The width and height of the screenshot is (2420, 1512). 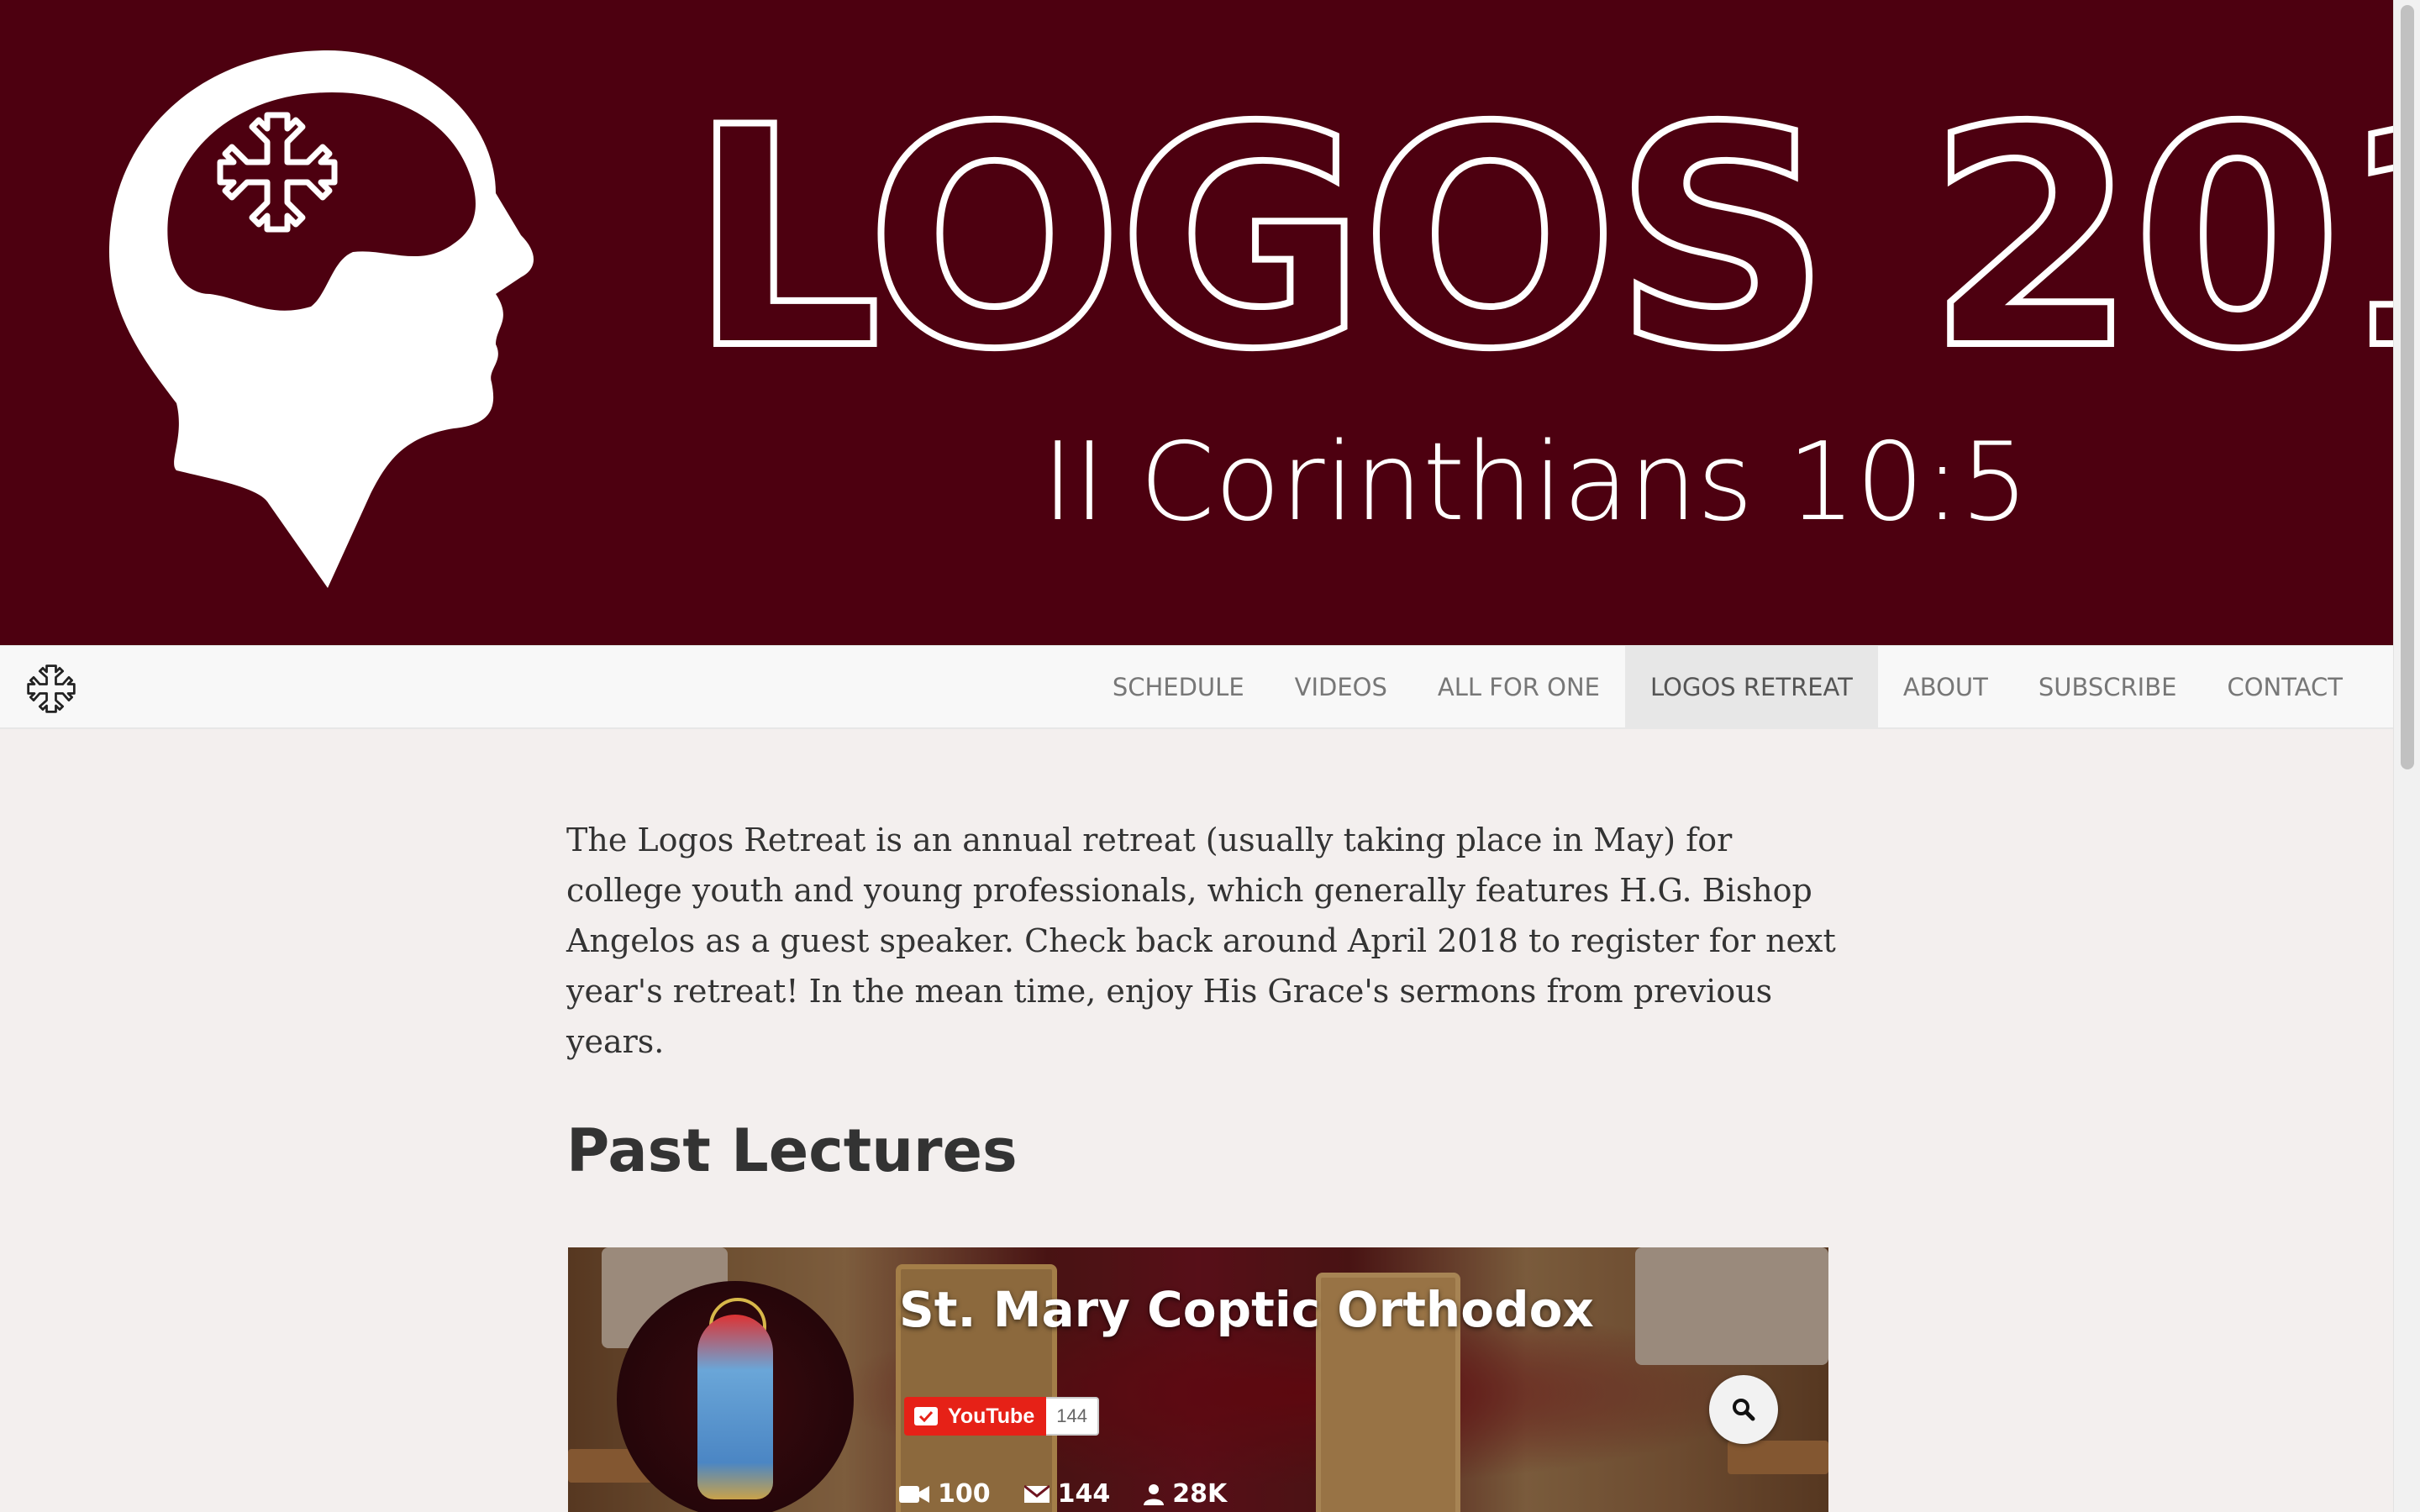 I want to click on search-button, so click(x=1743, y=1409).